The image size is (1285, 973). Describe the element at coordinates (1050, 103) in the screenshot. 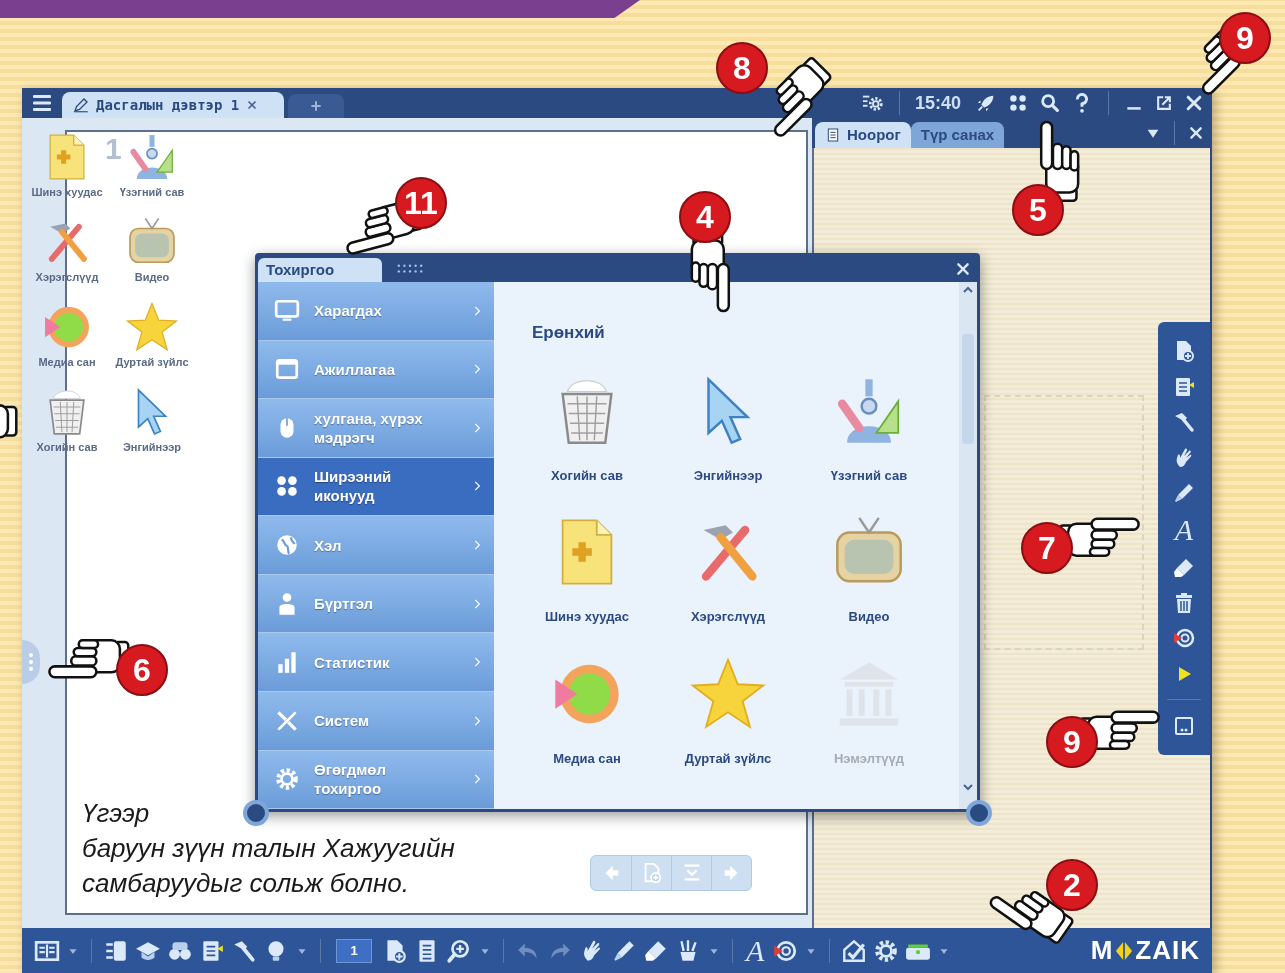

I see `search-icon` at that location.